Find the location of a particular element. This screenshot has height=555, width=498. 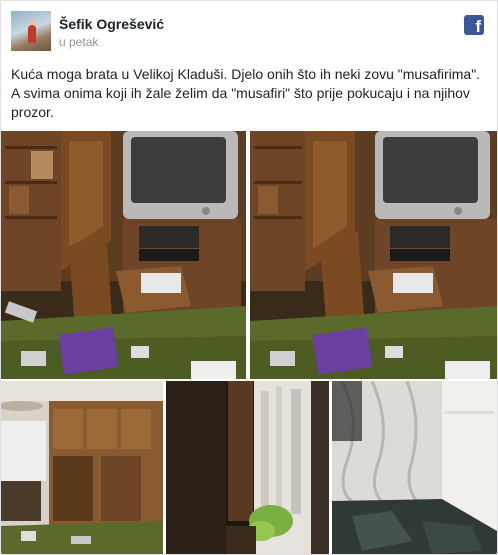

photo-4-image is located at coordinates (247, 467).